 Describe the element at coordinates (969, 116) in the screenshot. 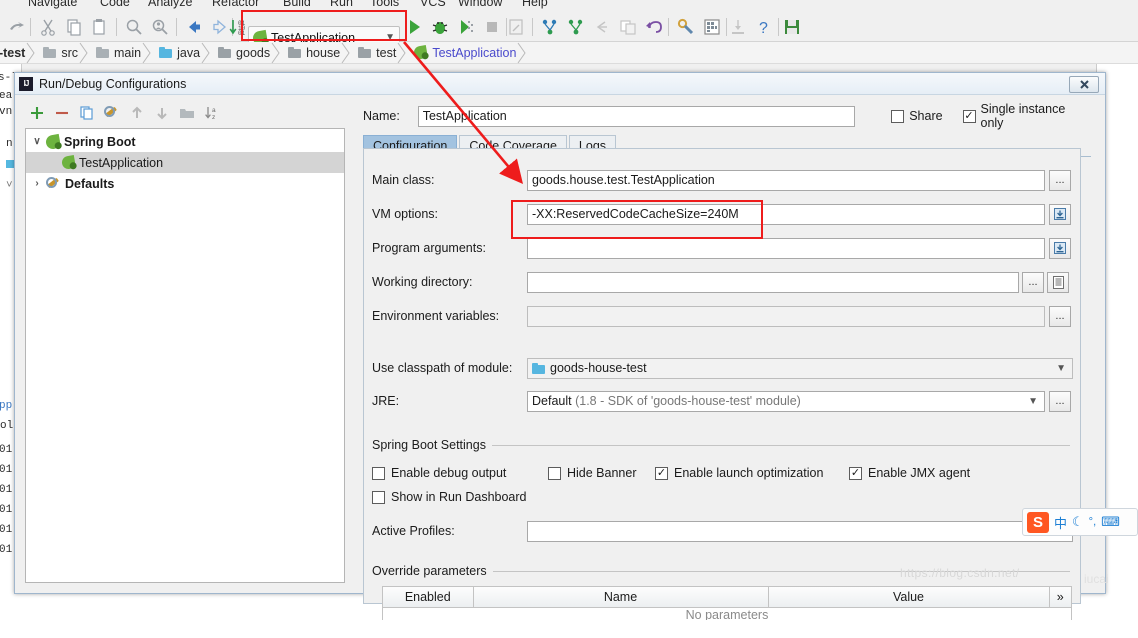

I see `single-instance-checkbox: ✓` at that location.